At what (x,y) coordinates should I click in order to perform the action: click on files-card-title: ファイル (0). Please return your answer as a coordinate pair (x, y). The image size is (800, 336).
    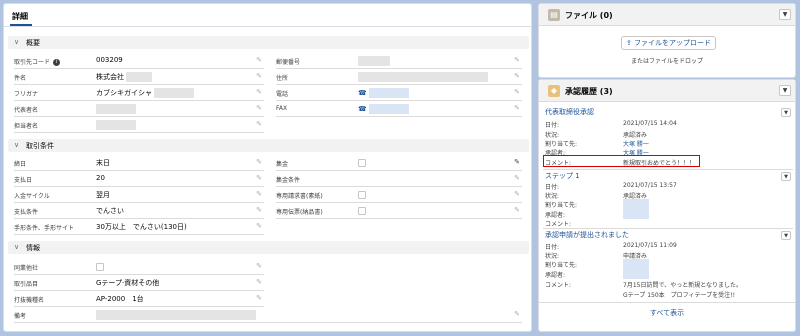
    Looking at the image, I should click on (589, 15).